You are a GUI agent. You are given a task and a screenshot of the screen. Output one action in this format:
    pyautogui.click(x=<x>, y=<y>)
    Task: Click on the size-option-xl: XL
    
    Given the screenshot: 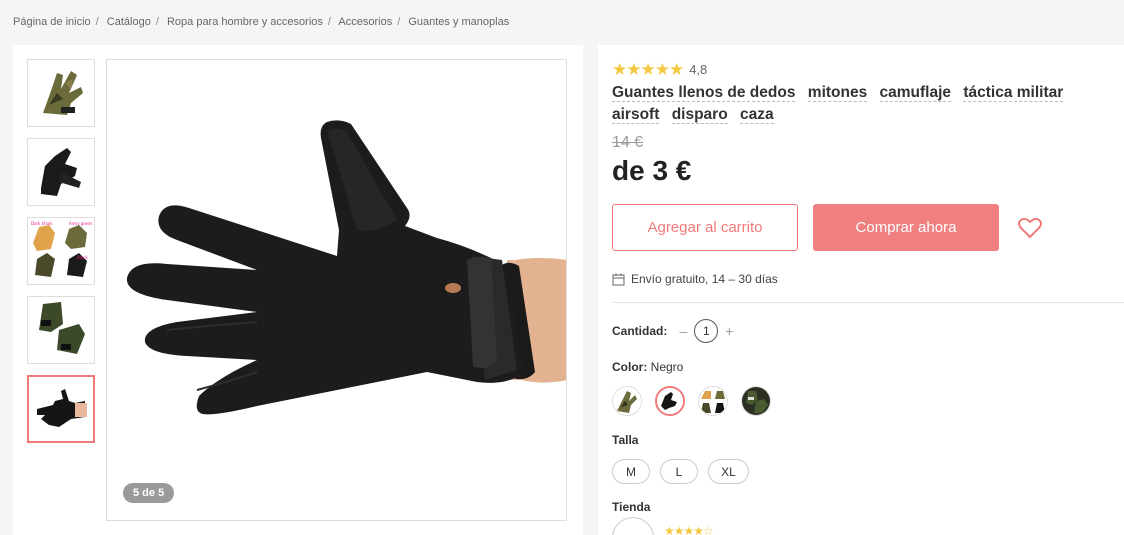 What is the action you would take?
    pyautogui.click(x=728, y=471)
    